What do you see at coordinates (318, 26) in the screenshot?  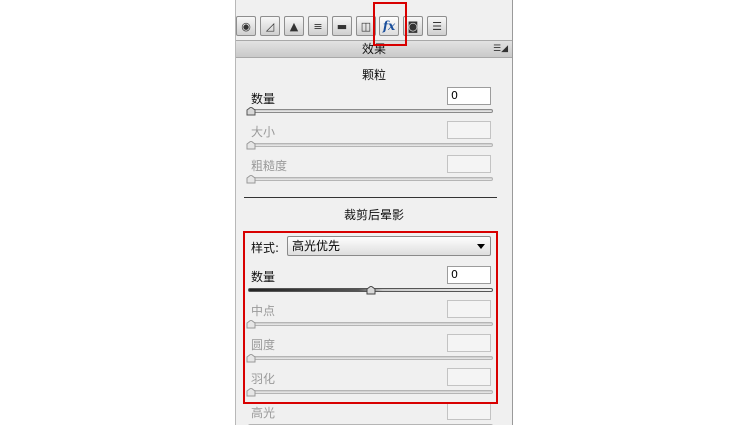 I see `hsl-icon: ≡` at bounding box center [318, 26].